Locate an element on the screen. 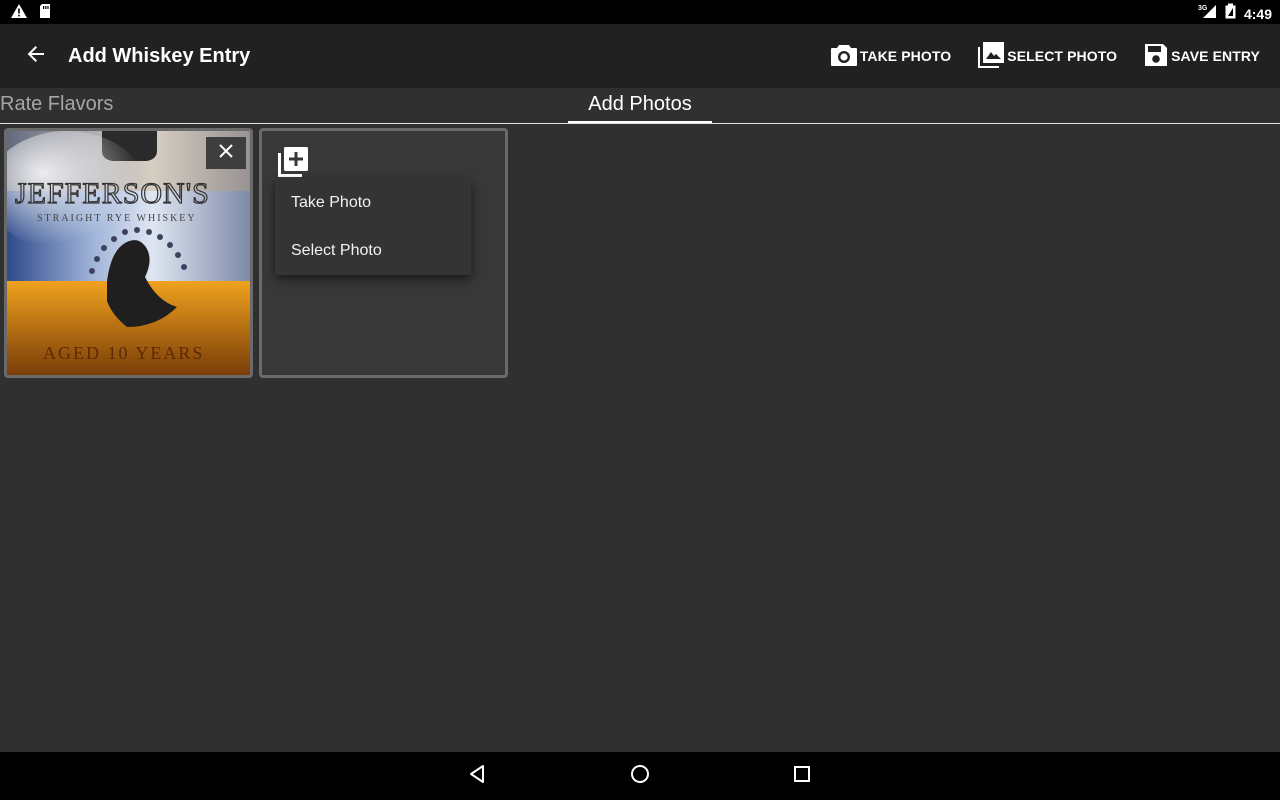 The width and height of the screenshot is (1280, 800). toolbar-actions: TAKE PHOTO SELECT PHOTO SAVE ENTRY is located at coordinates (1032, 56).